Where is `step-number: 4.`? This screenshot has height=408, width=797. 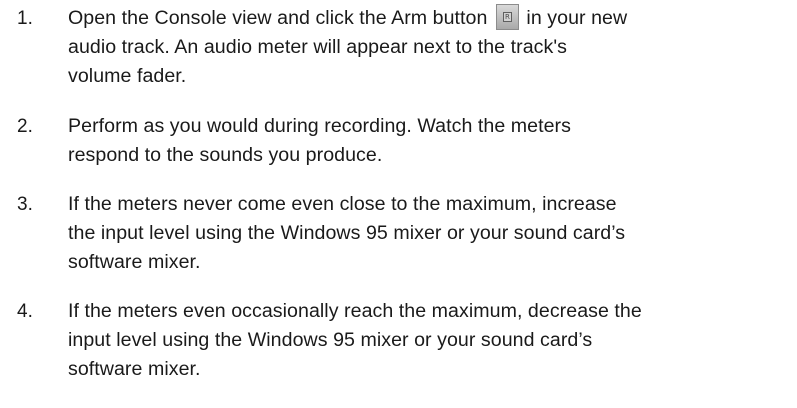 step-number: 4. is located at coordinates (25, 311).